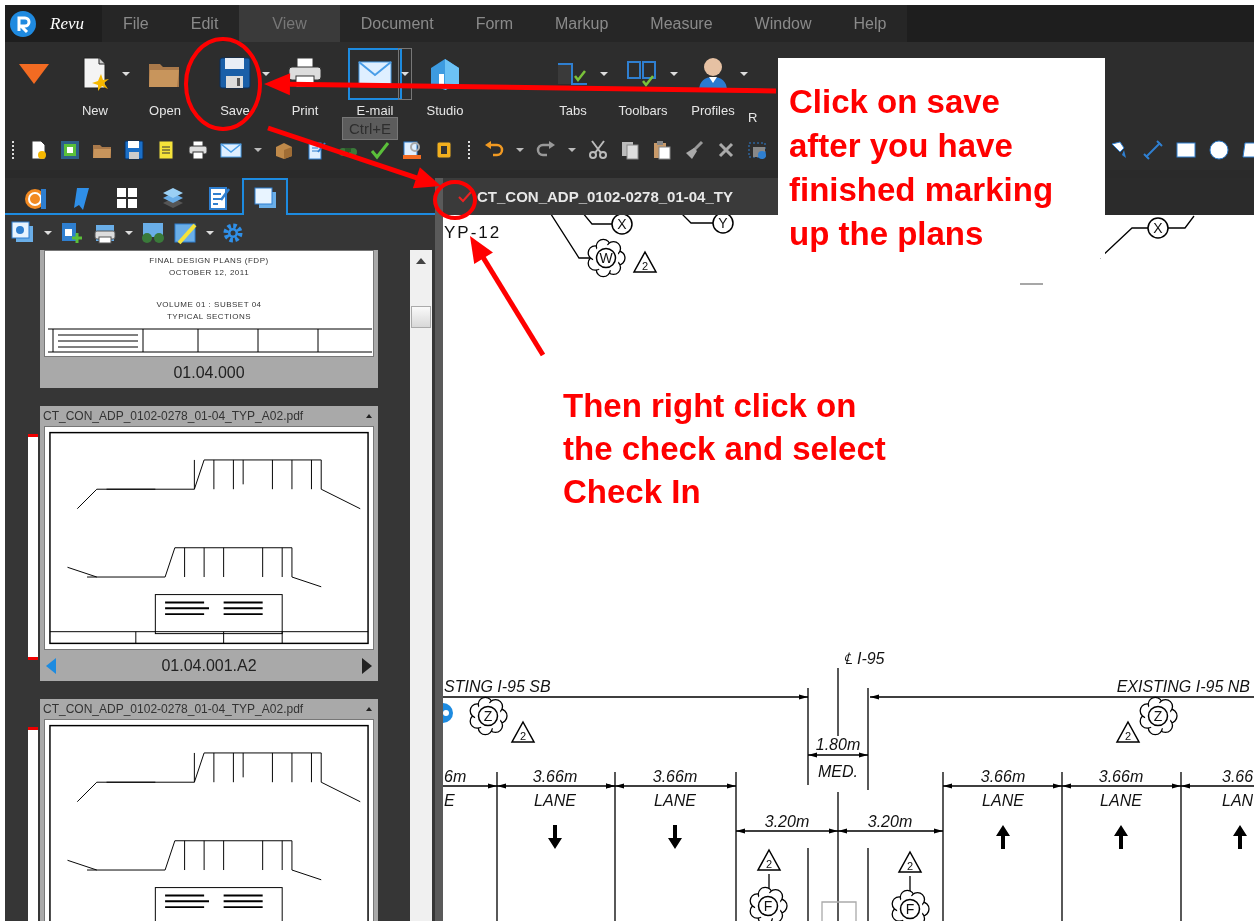 This screenshot has width=1258, height=921. What do you see at coordinates (681, 23) in the screenshot?
I see `menu-item: Measure` at bounding box center [681, 23].